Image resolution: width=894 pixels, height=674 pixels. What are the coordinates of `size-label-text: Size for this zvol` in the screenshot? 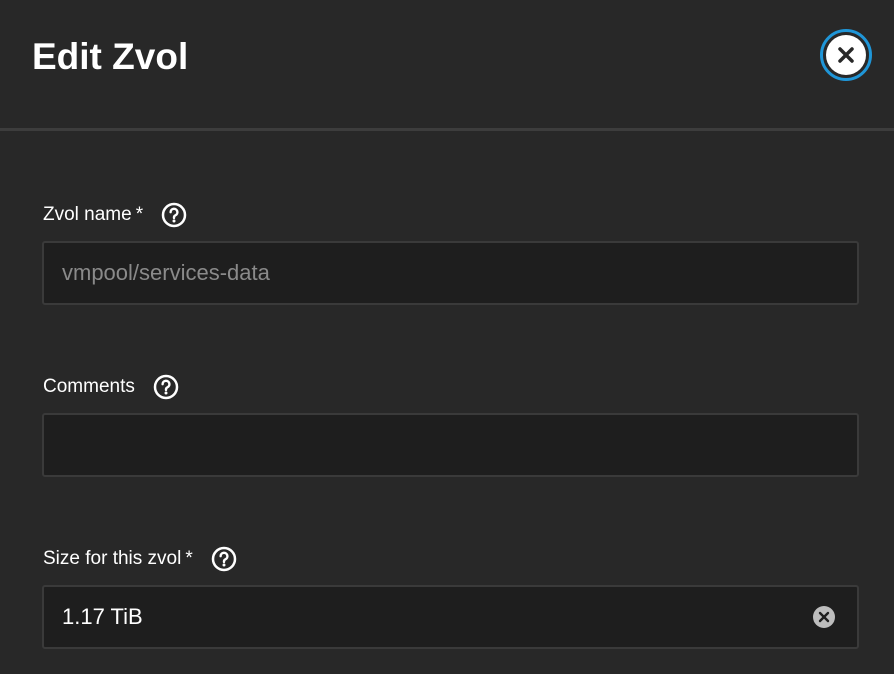 It's located at (112, 558).